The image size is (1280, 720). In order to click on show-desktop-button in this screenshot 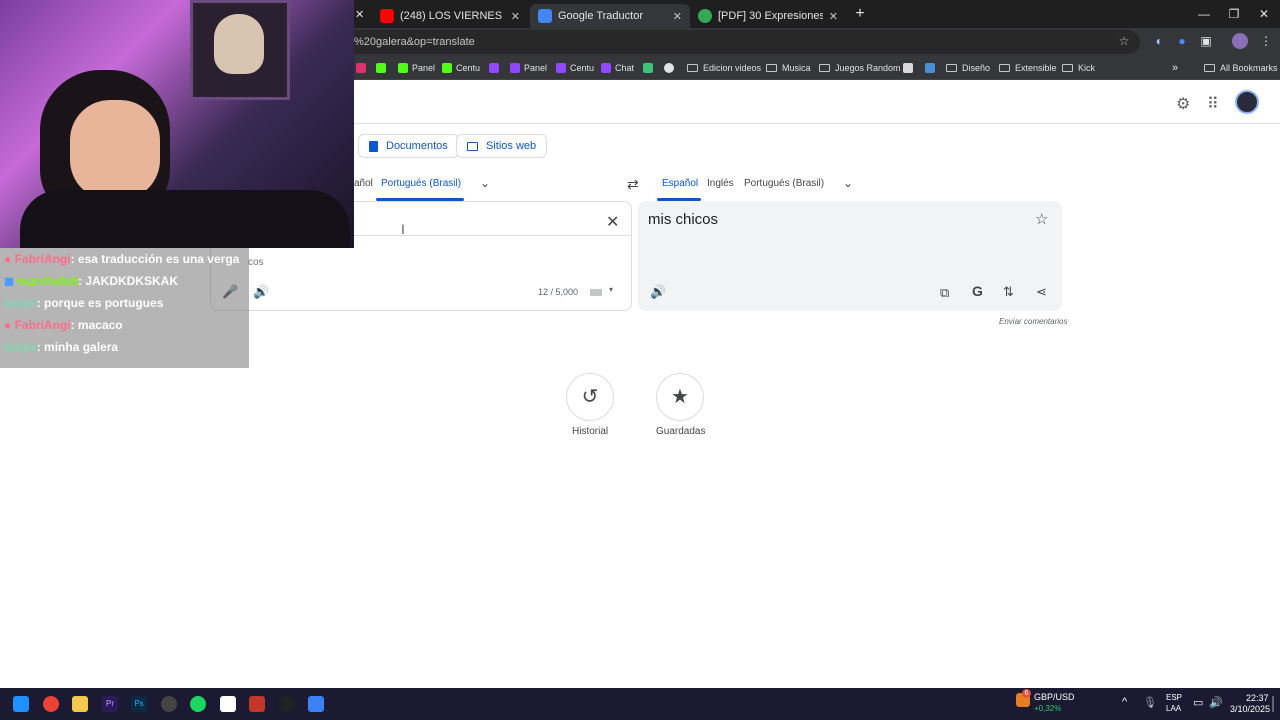, I will do `click(1273, 704)`.